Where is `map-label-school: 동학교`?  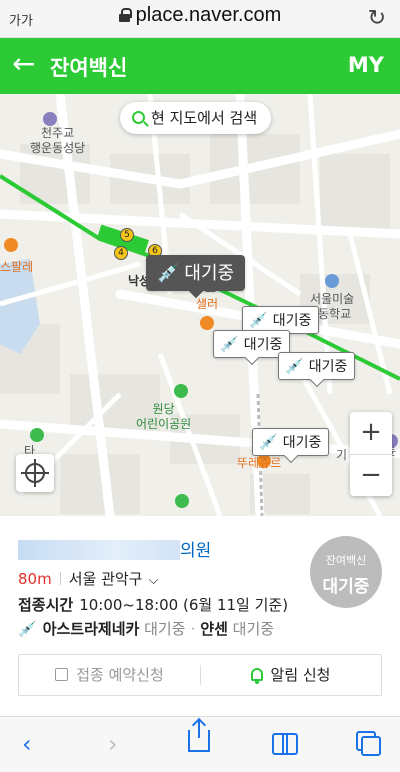 map-label-school: 동학교 is located at coordinates (335, 314).